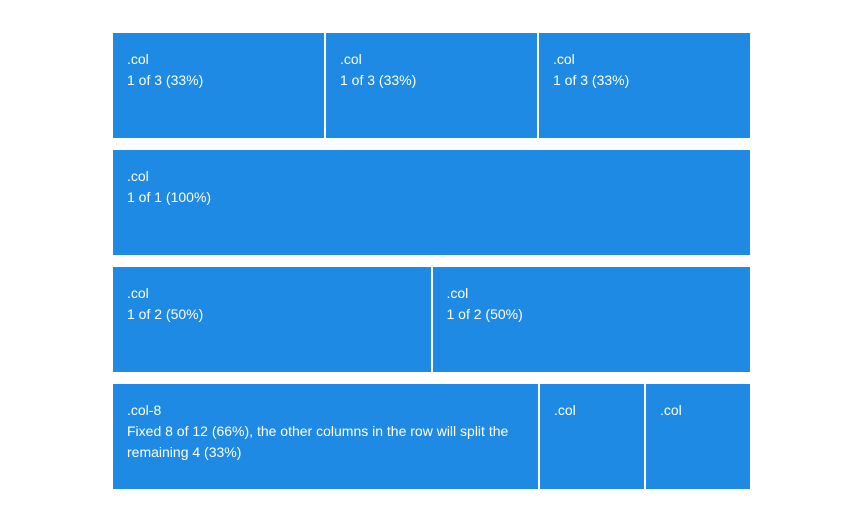 The width and height of the screenshot is (867, 529). Describe the element at coordinates (643, 85) in the screenshot. I see `column-3-of-3: .col 1 of 3 (33%)` at that location.